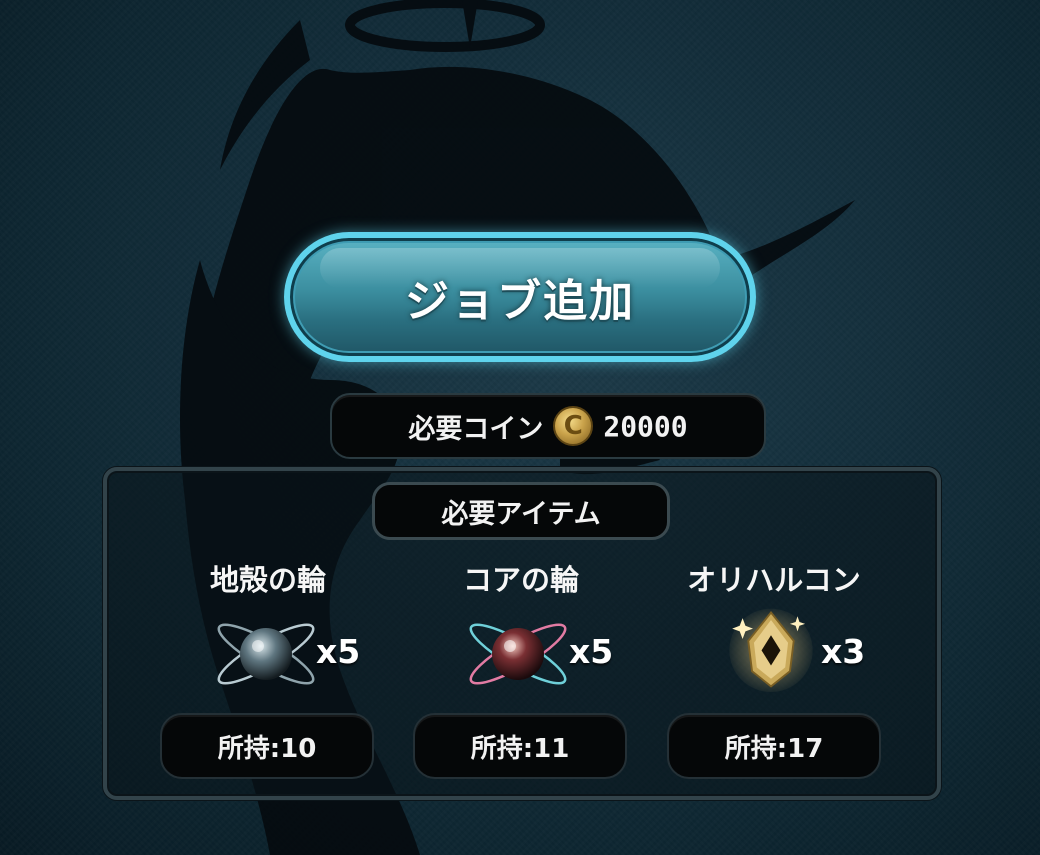 The image size is (1040, 855). What do you see at coordinates (520, 653) in the screenshot?
I see `core-ring-icon` at bounding box center [520, 653].